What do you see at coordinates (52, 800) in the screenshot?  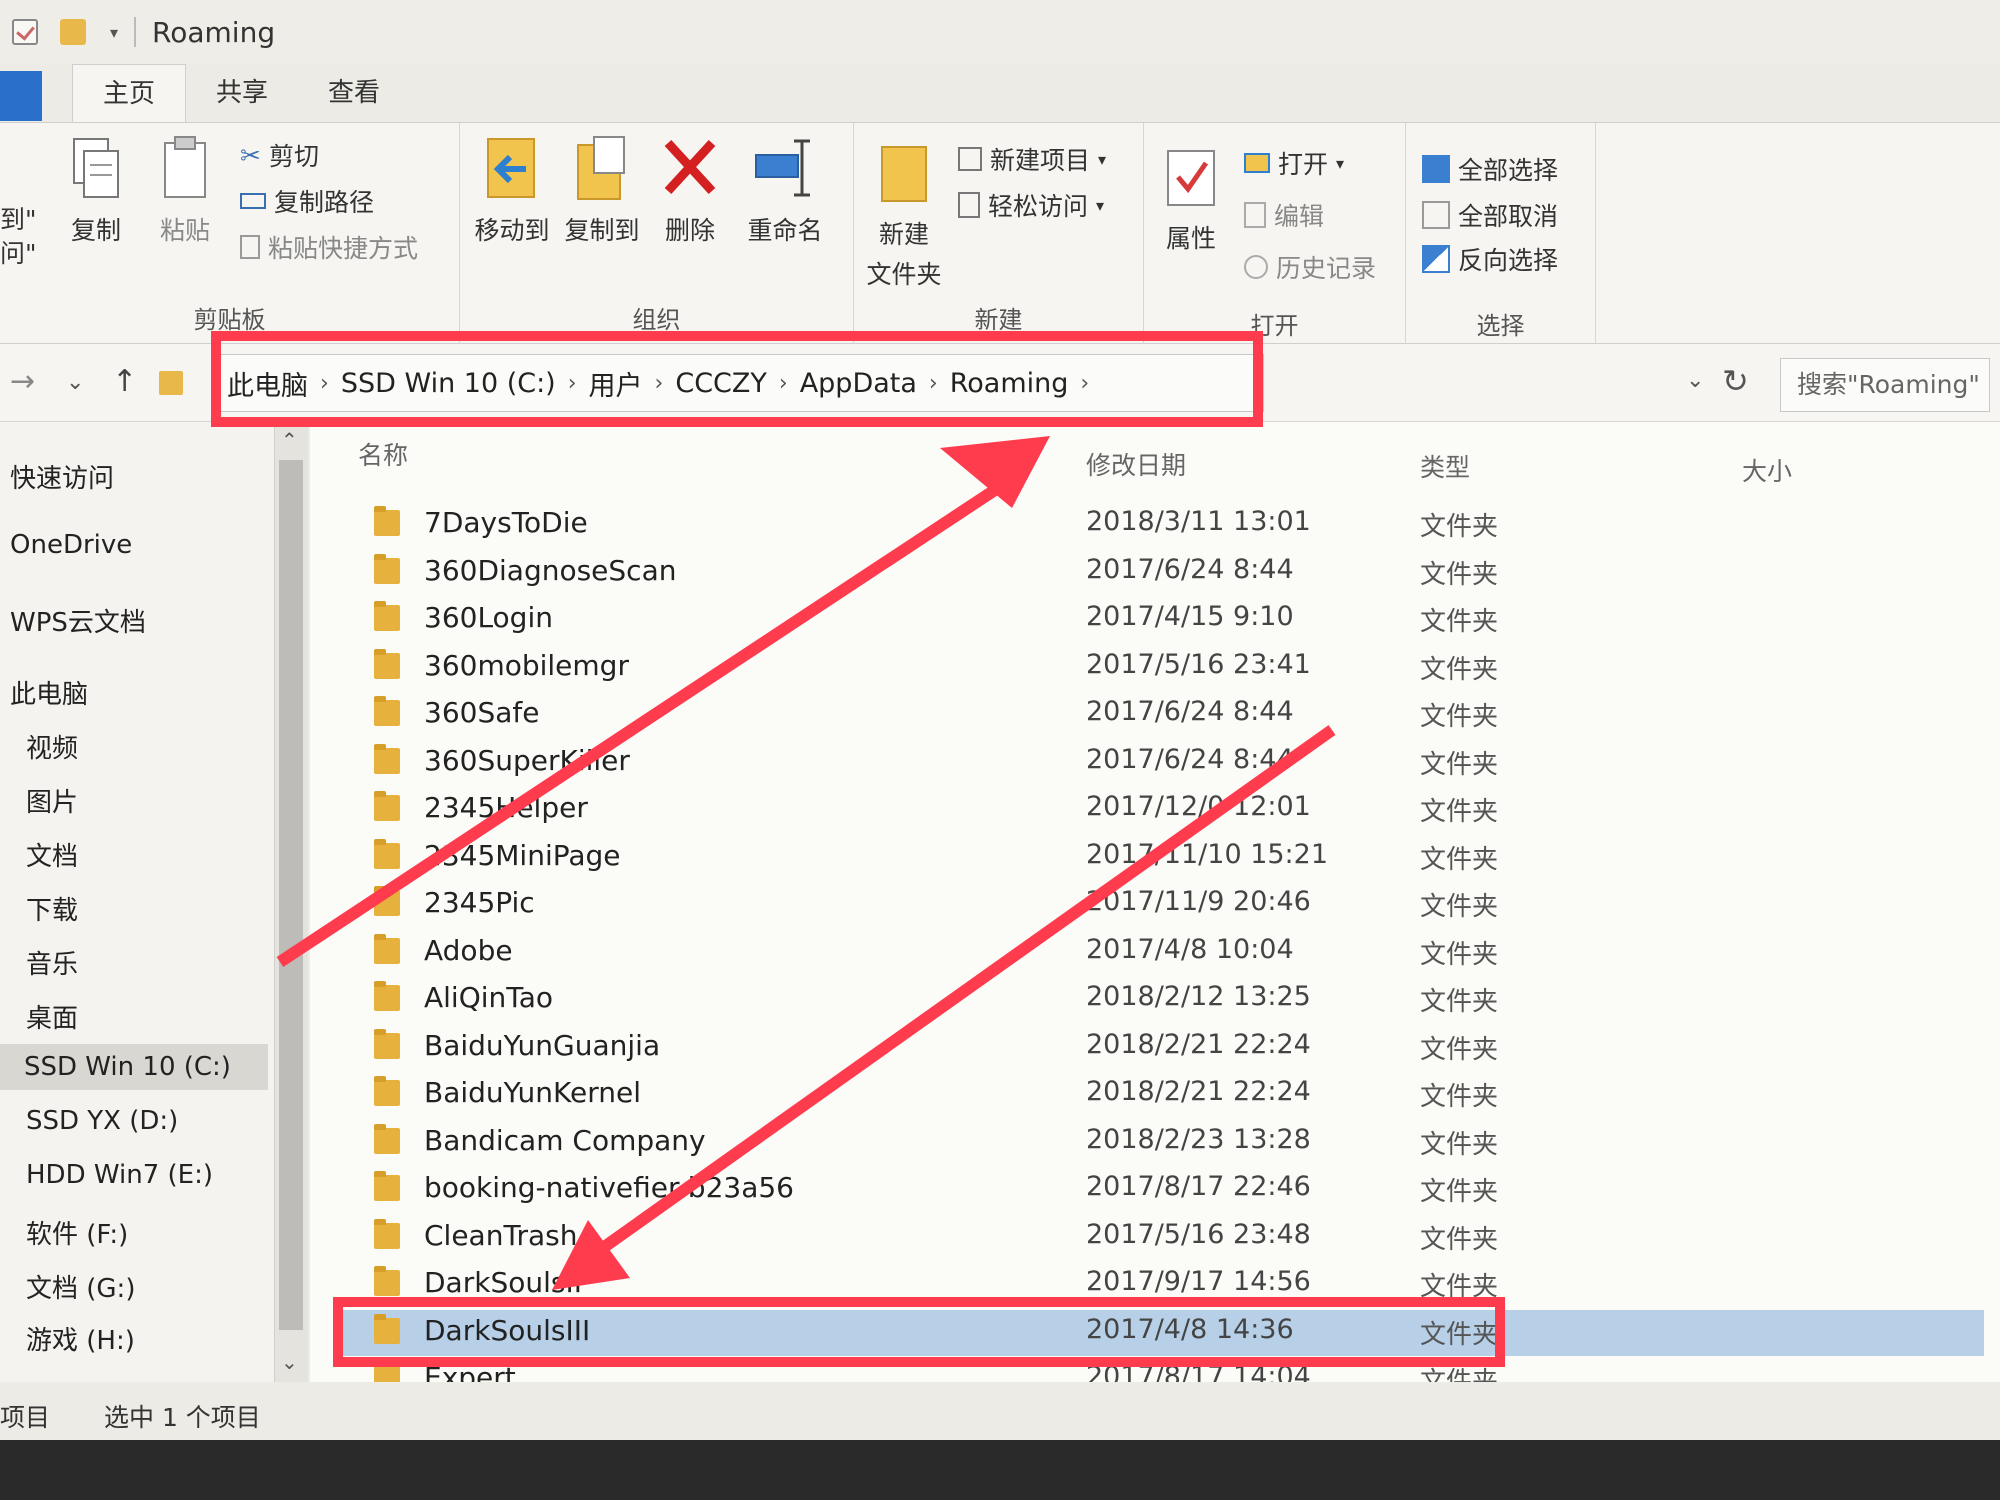 I see `nav-item-pictures: 图片` at bounding box center [52, 800].